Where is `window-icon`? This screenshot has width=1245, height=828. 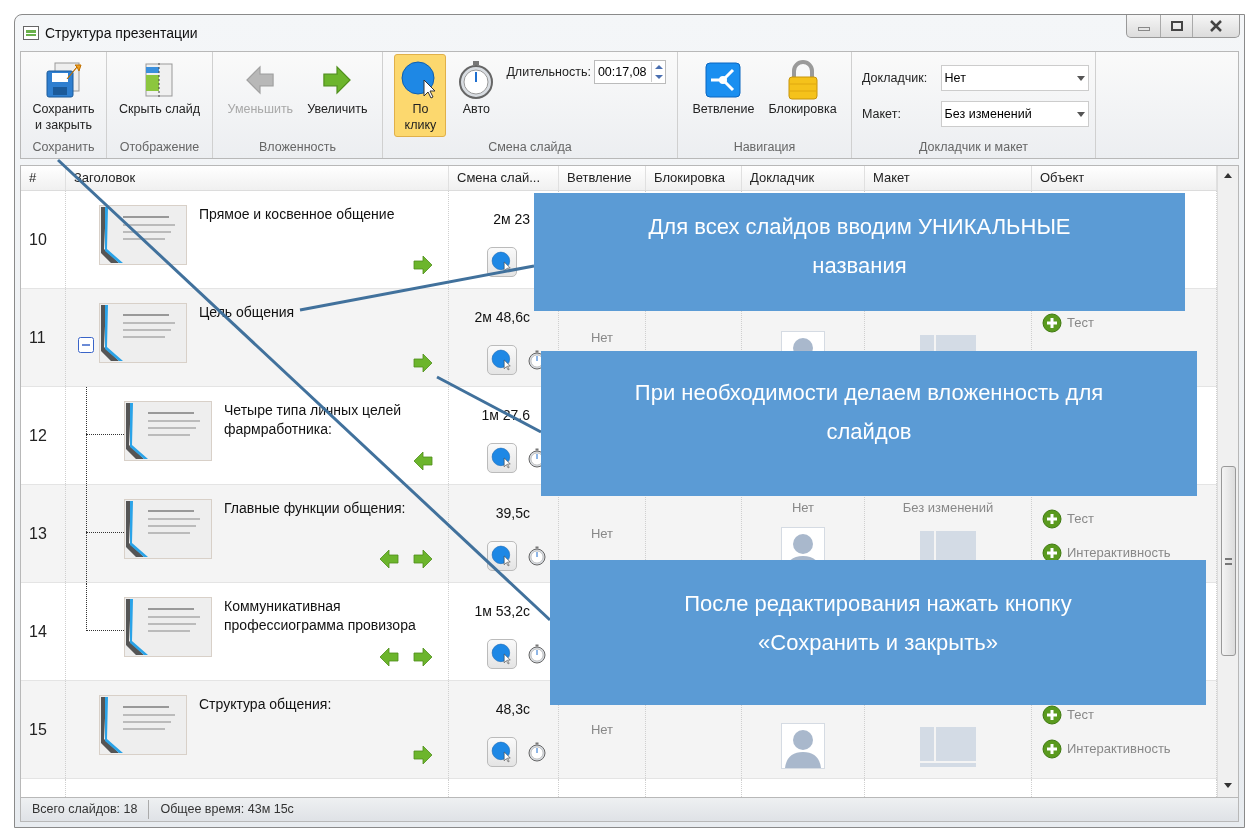
window-icon is located at coordinates (31, 33).